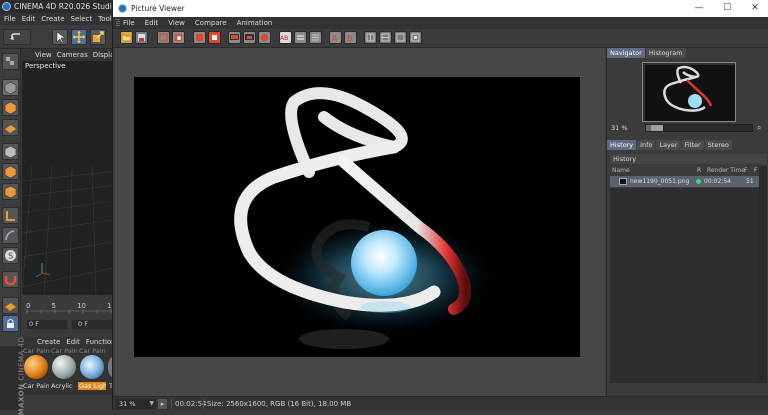  I want to click on c4d-menu-create: Create, so click(52, 19).